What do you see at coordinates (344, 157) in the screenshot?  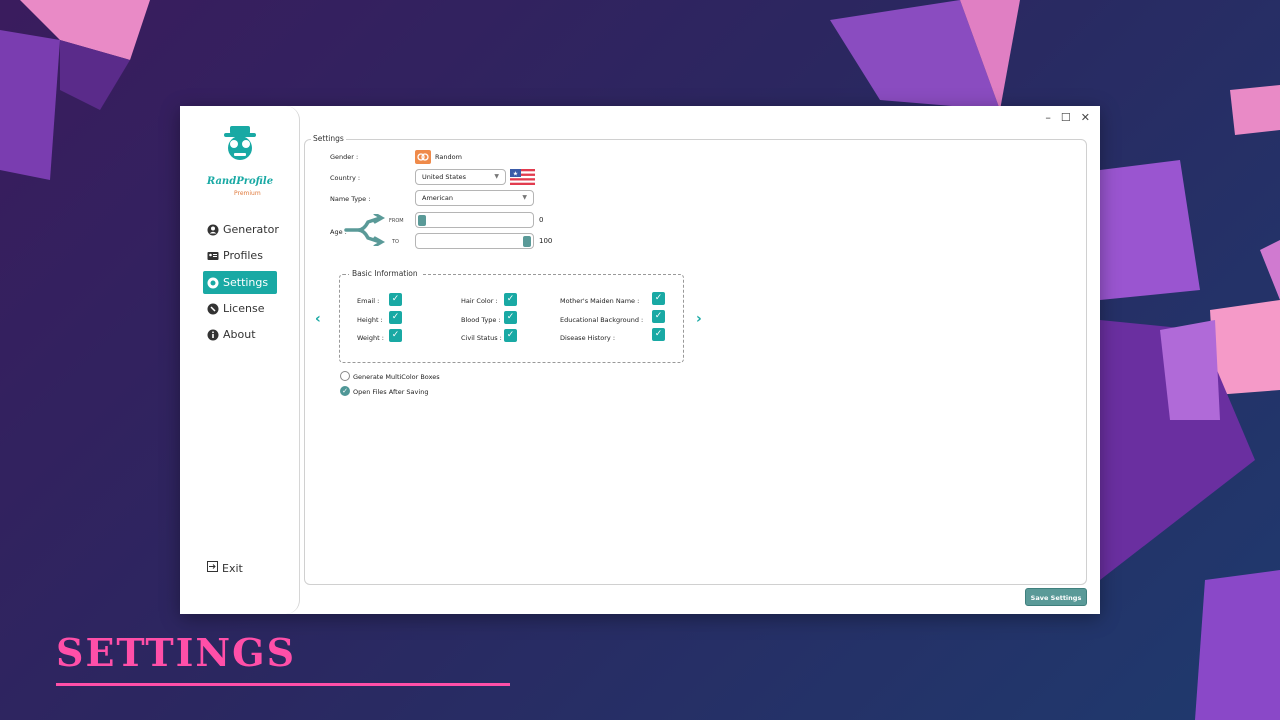 I see `gender-label: Gender :` at bounding box center [344, 157].